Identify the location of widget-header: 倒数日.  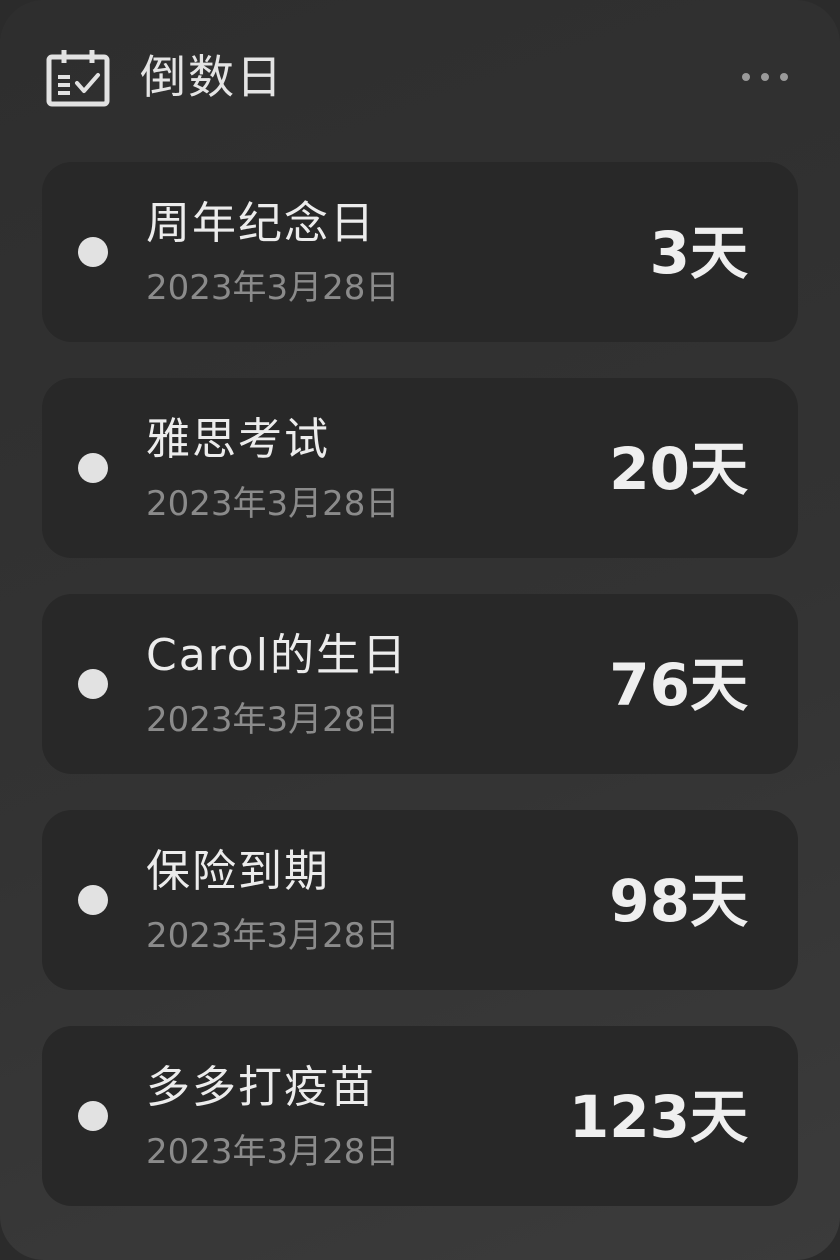
(420, 77).